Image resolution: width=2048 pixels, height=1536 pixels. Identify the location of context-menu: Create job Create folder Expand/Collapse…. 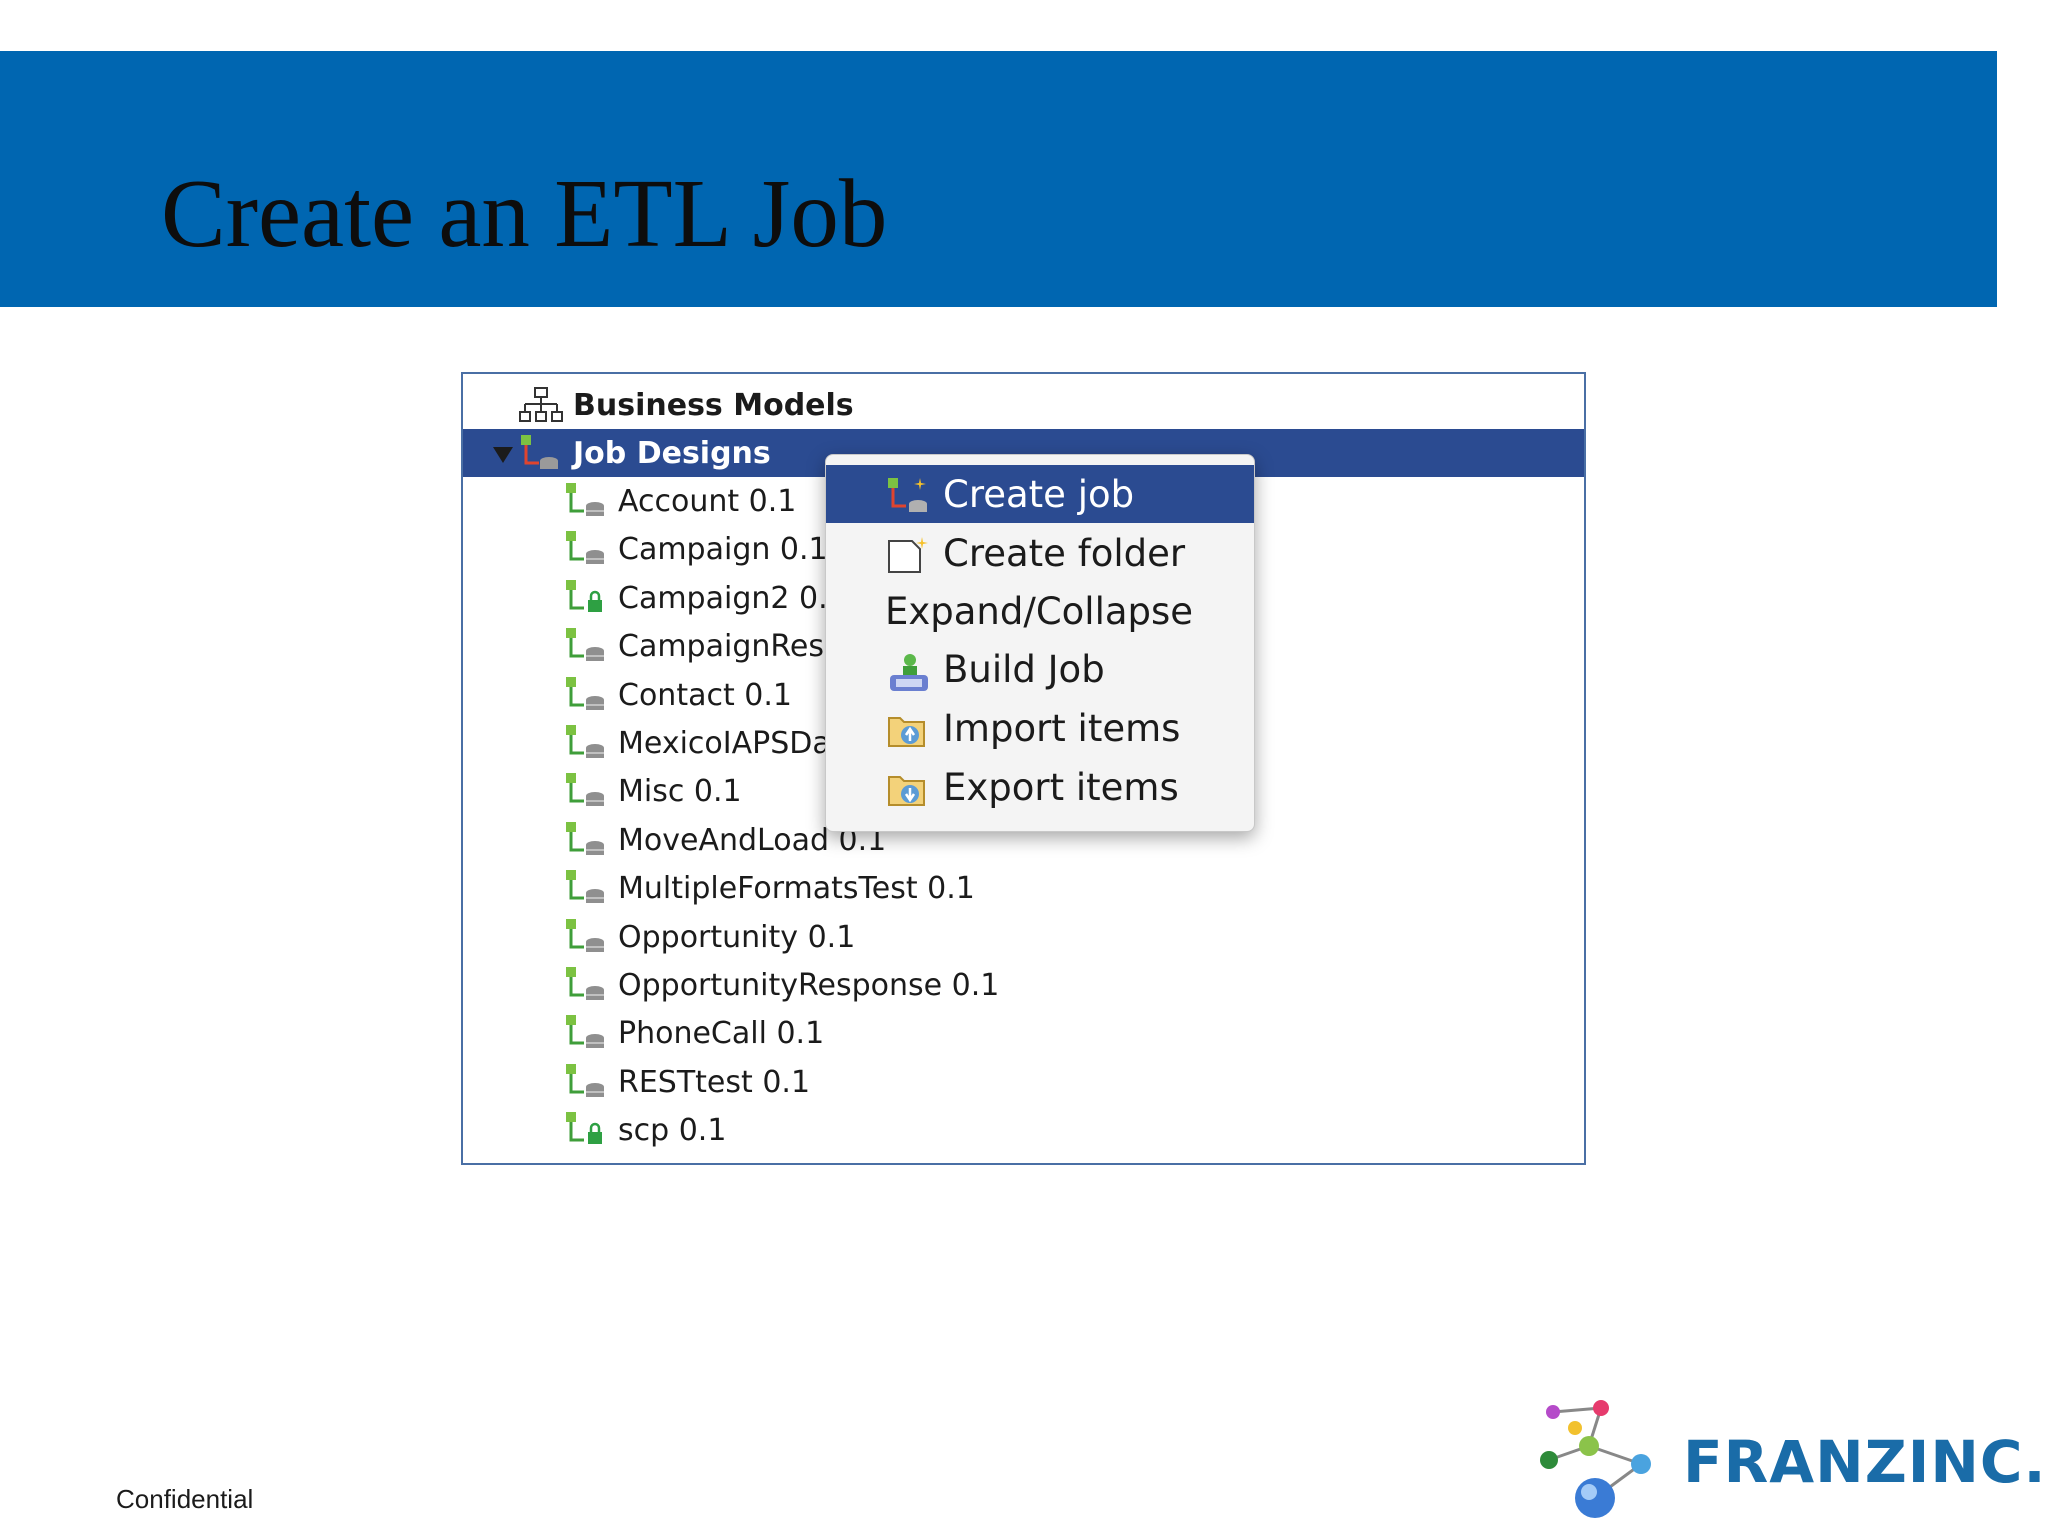
(1040, 643).